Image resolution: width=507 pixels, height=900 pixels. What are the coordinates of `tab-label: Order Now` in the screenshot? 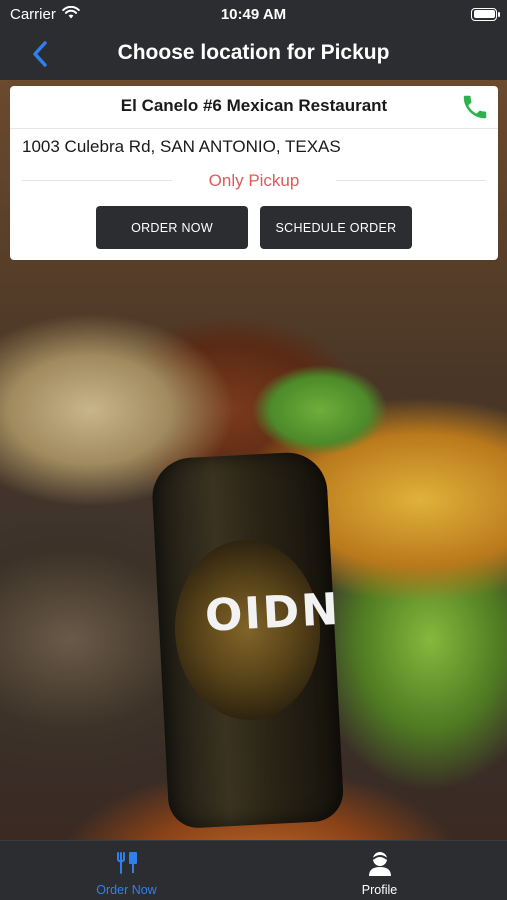 It's located at (126, 890).